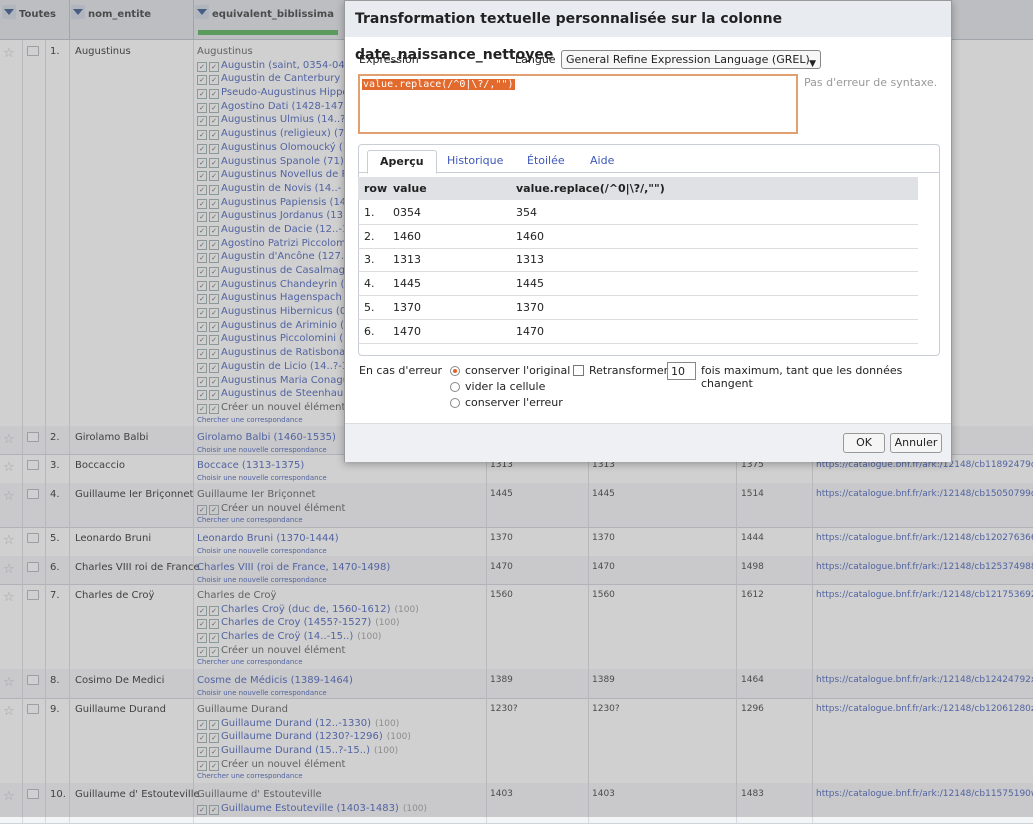 The image size is (1033, 824). Describe the element at coordinates (638, 284) in the screenshot. I see `preview-row: 4. 1445 1445` at that location.